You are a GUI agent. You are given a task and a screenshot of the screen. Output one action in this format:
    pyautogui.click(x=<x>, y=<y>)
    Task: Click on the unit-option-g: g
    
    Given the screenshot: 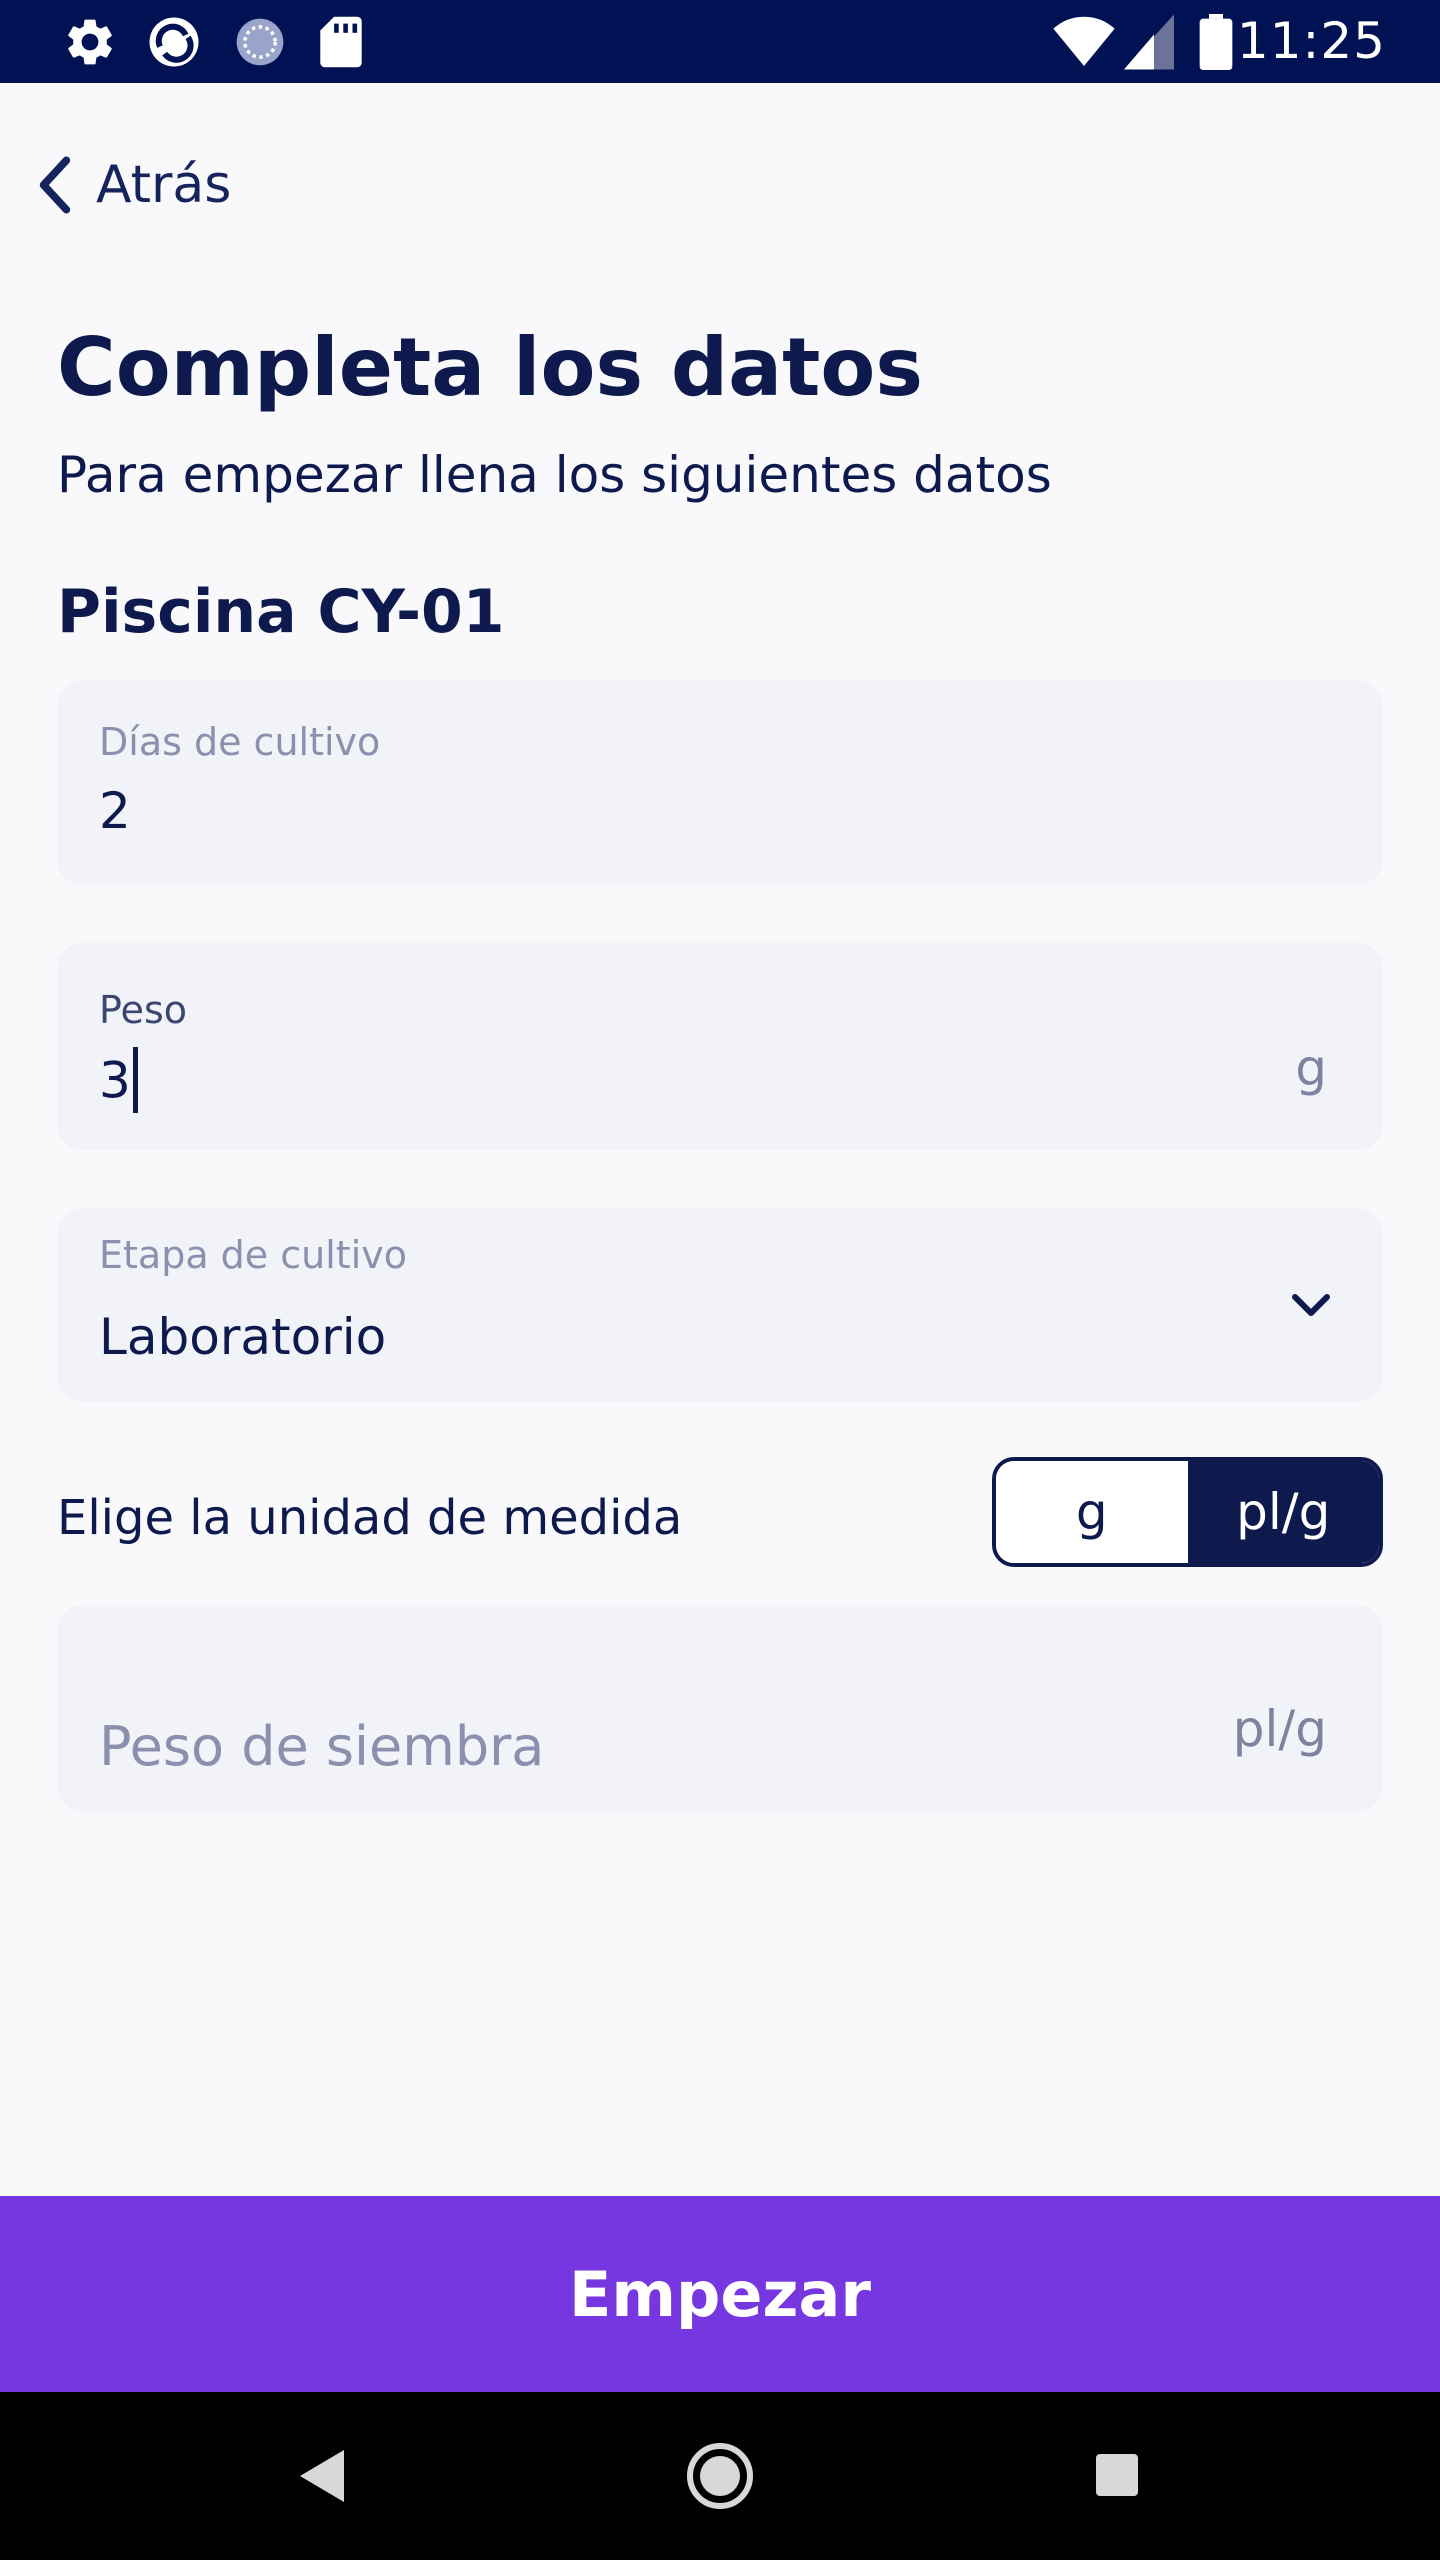 What is the action you would take?
    pyautogui.click(x=1092, y=1512)
    